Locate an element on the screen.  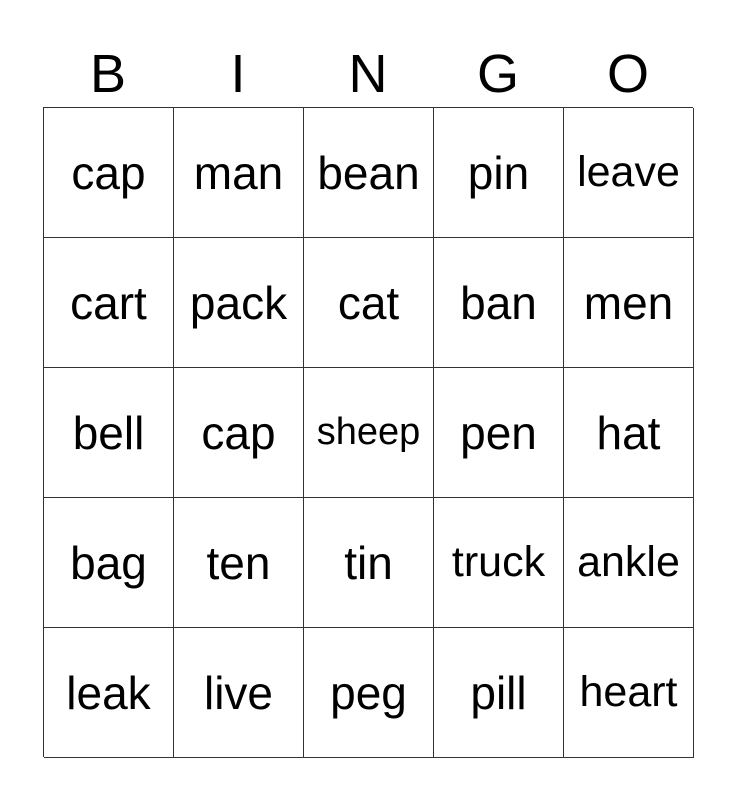
bingo-cell: ankle is located at coordinates (629, 563).